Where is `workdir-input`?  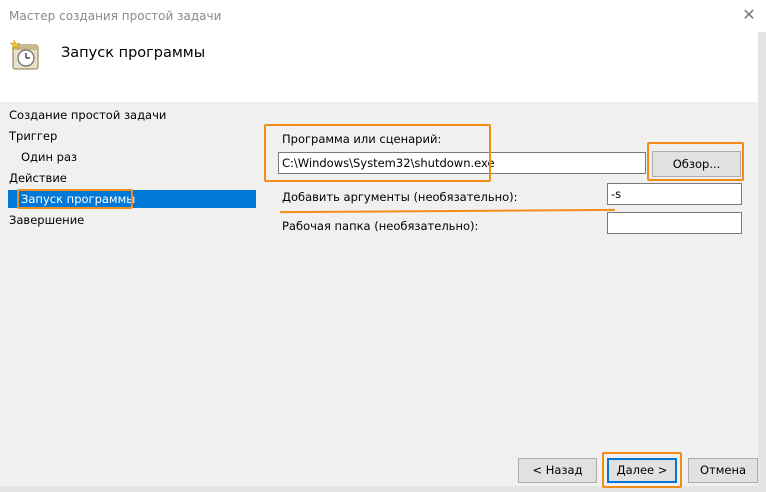
workdir-input is located at coordinates (674, 223).